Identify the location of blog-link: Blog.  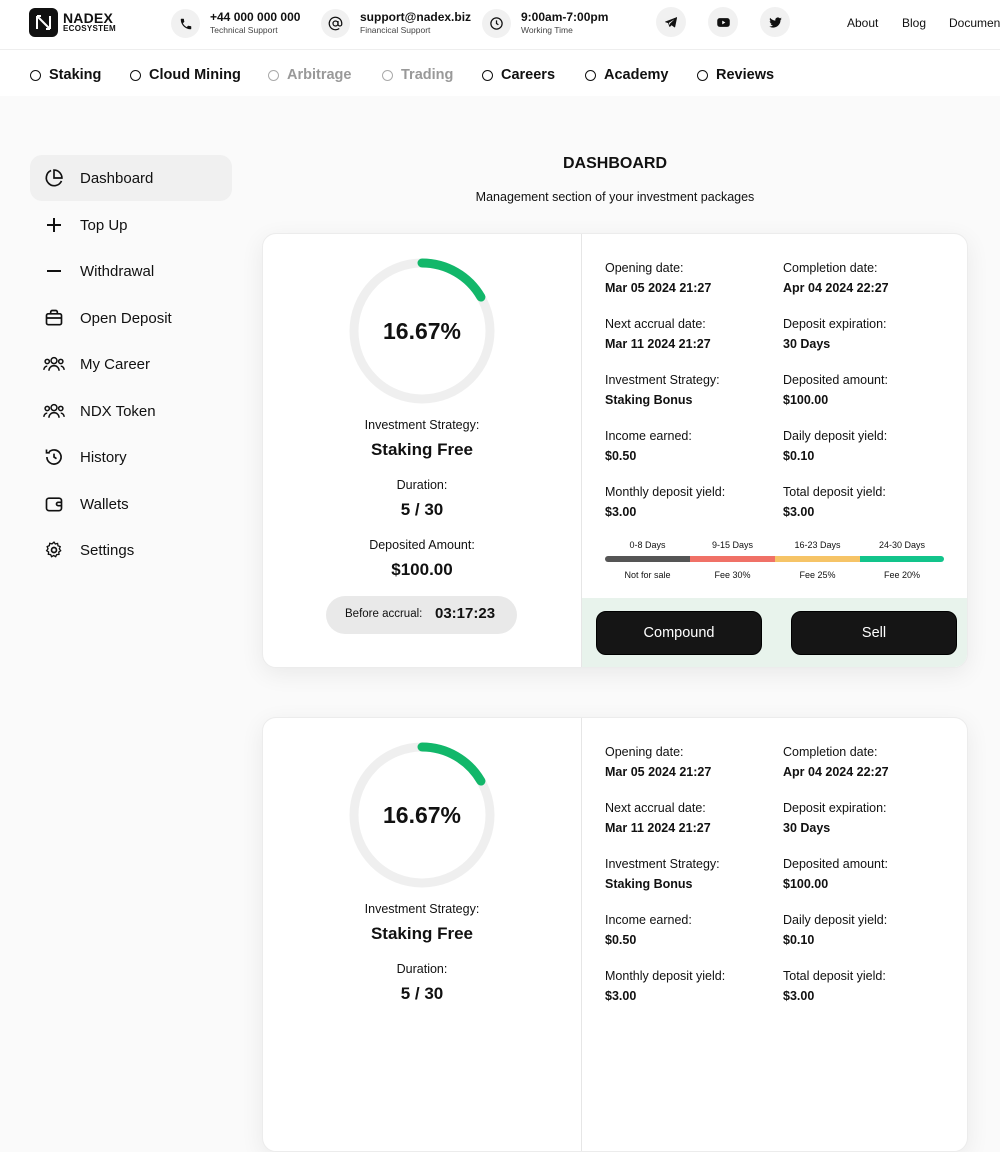
(914, 23).